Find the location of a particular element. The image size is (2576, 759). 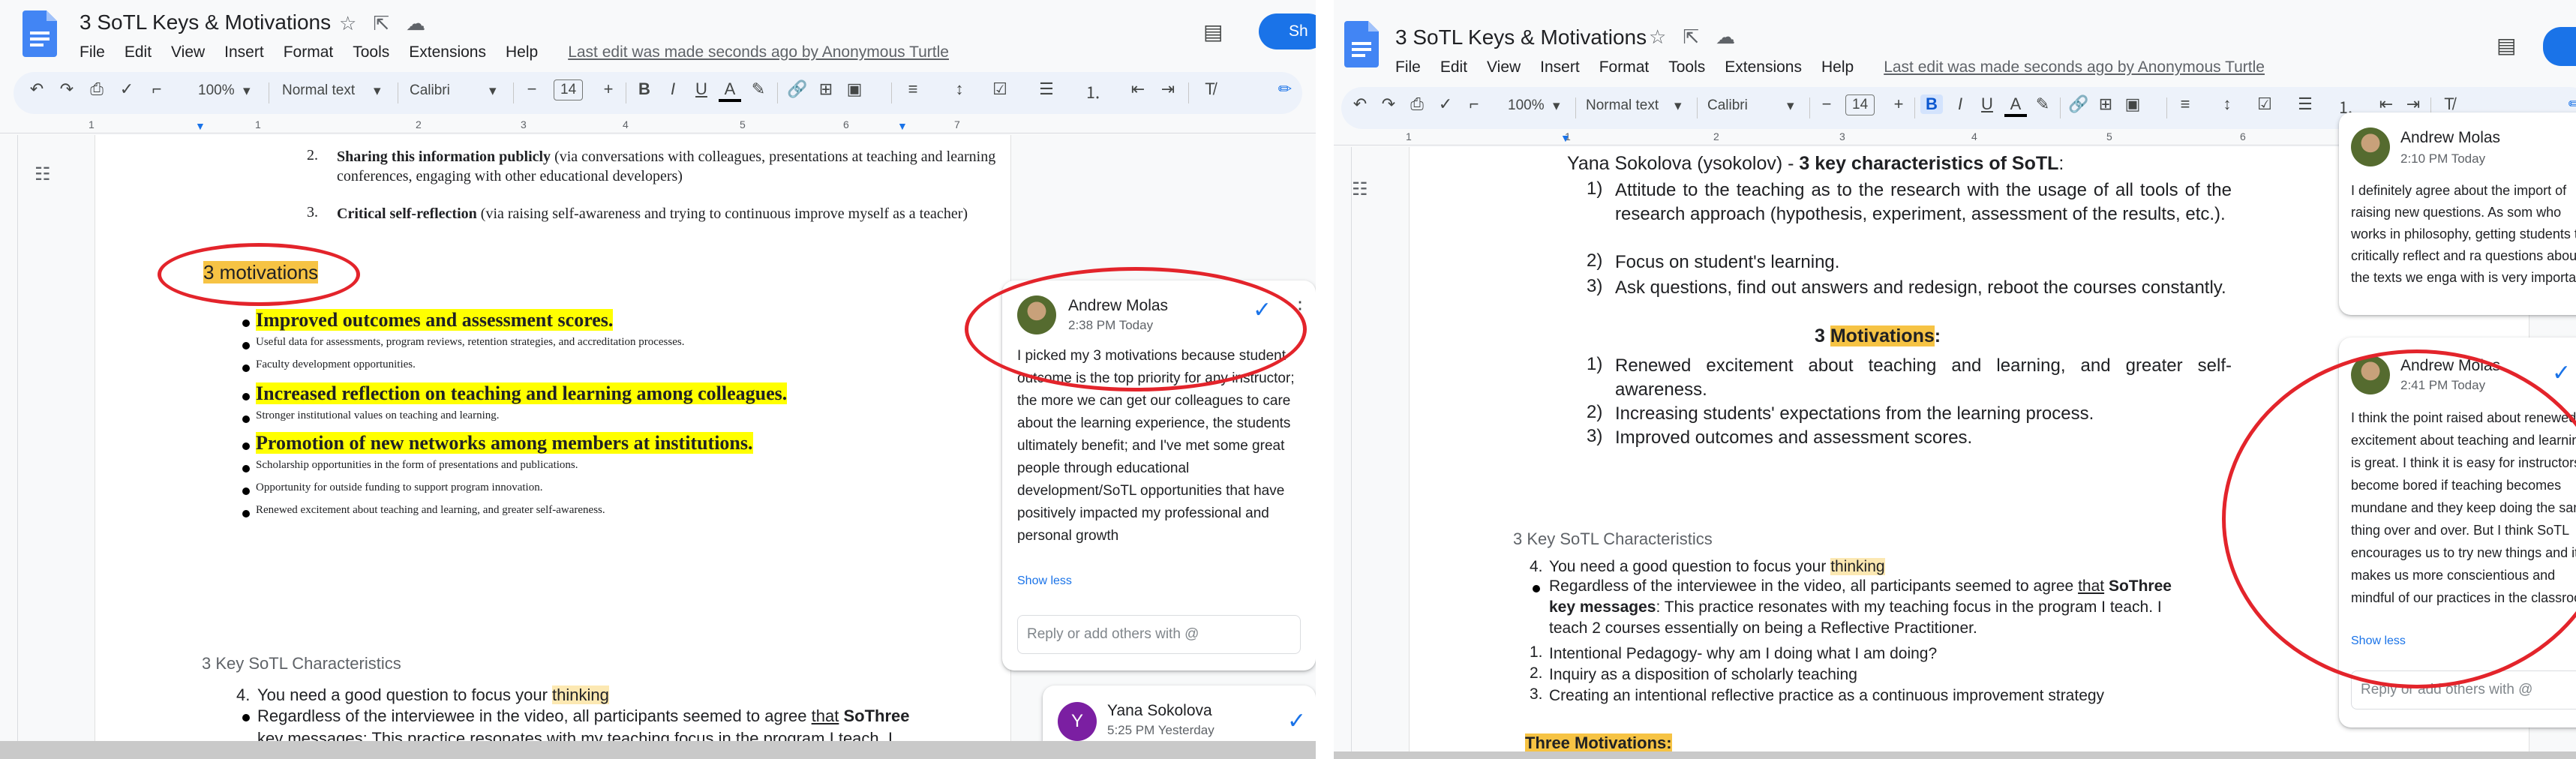

indent-decrease-icon: ⇤ is located at coordinates (2386, 104).